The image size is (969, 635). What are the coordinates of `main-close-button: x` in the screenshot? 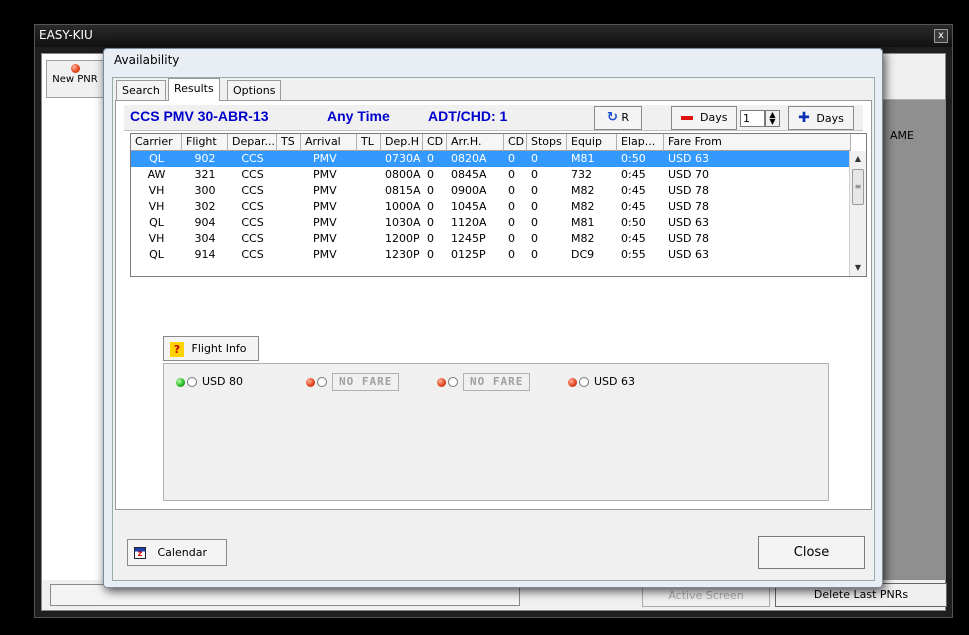 It's located at (941, 36).